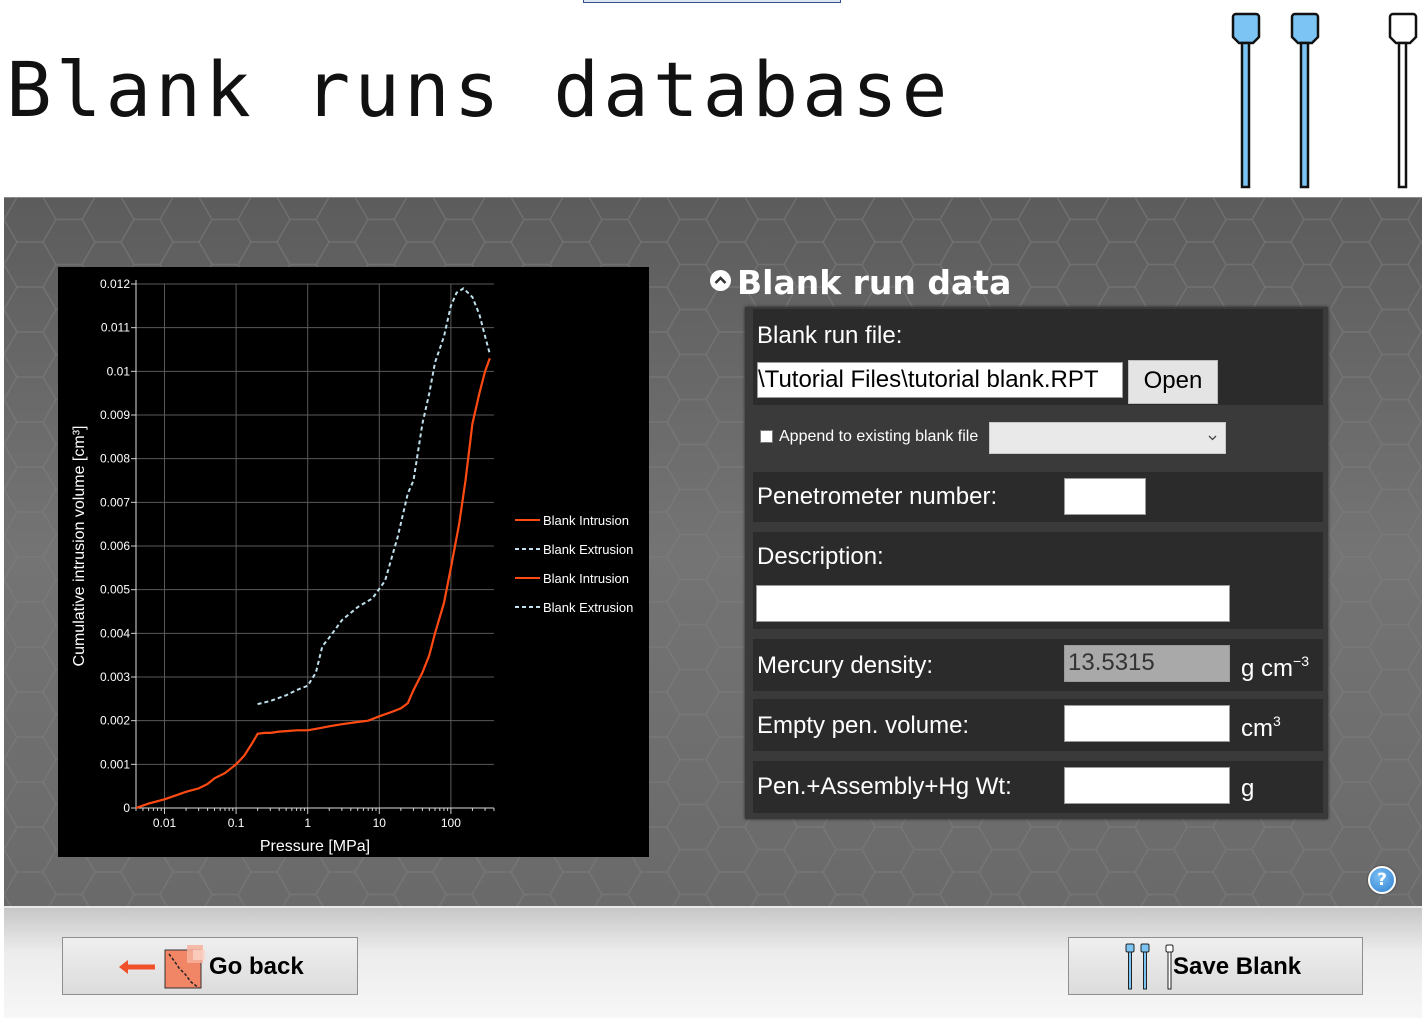  I want to click on pen-weight-unit: g, so click(1248, 788).